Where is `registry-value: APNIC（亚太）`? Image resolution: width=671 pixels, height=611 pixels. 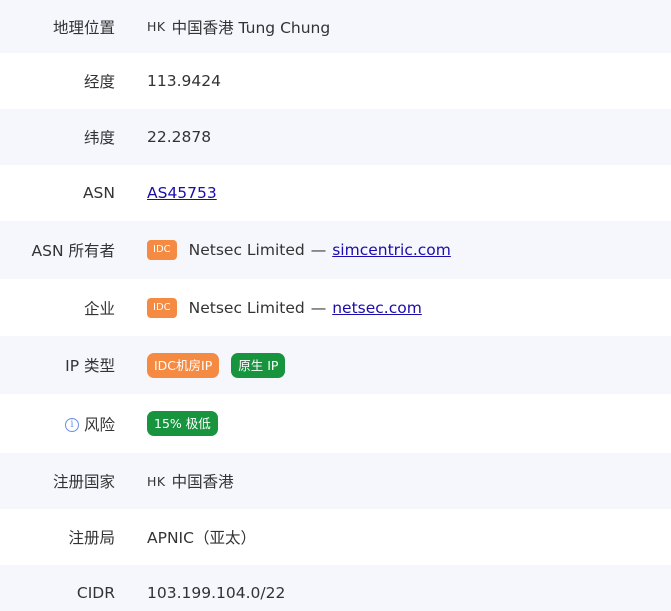 registry-value: APNIC（亚太） is located at coordinates (201, 538).